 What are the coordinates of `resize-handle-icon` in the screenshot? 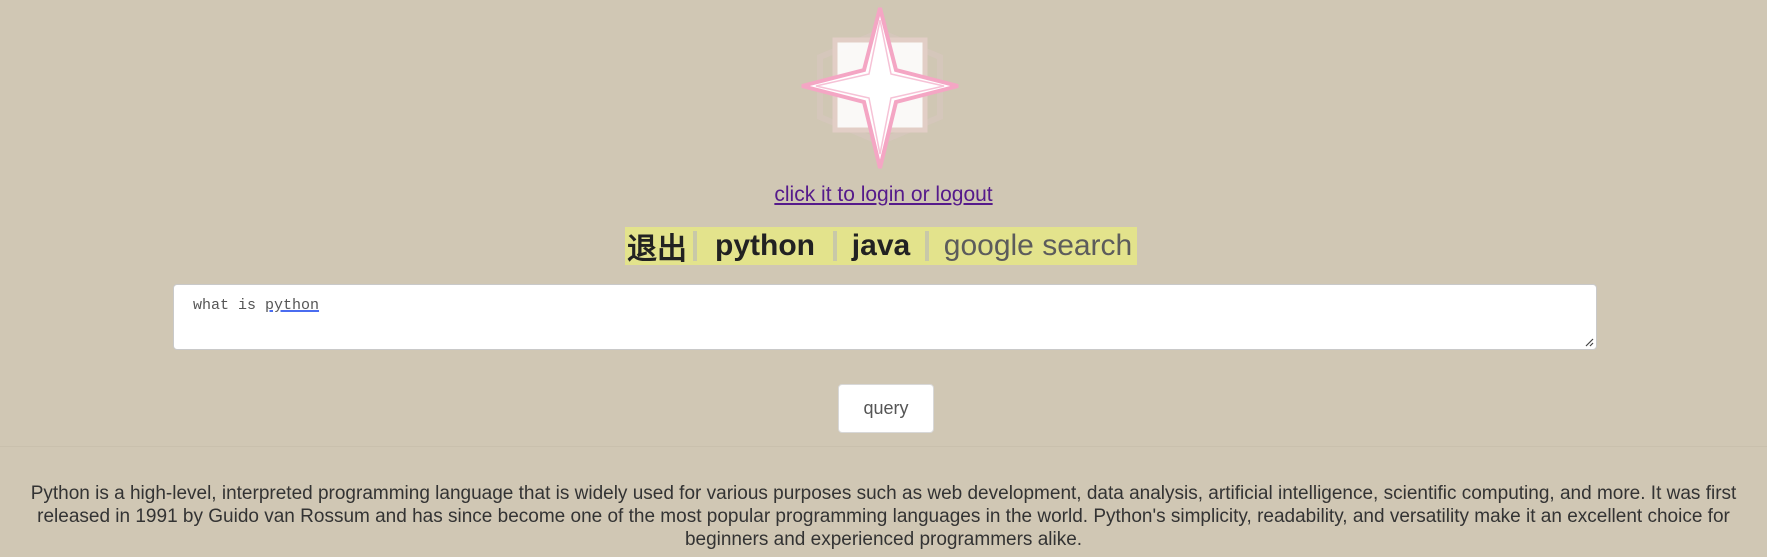 It's located at (1589, 342).